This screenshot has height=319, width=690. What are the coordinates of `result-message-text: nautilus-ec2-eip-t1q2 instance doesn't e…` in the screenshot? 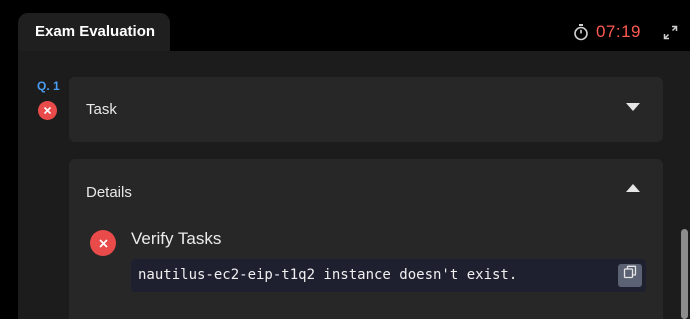 It's located at (328, 275).